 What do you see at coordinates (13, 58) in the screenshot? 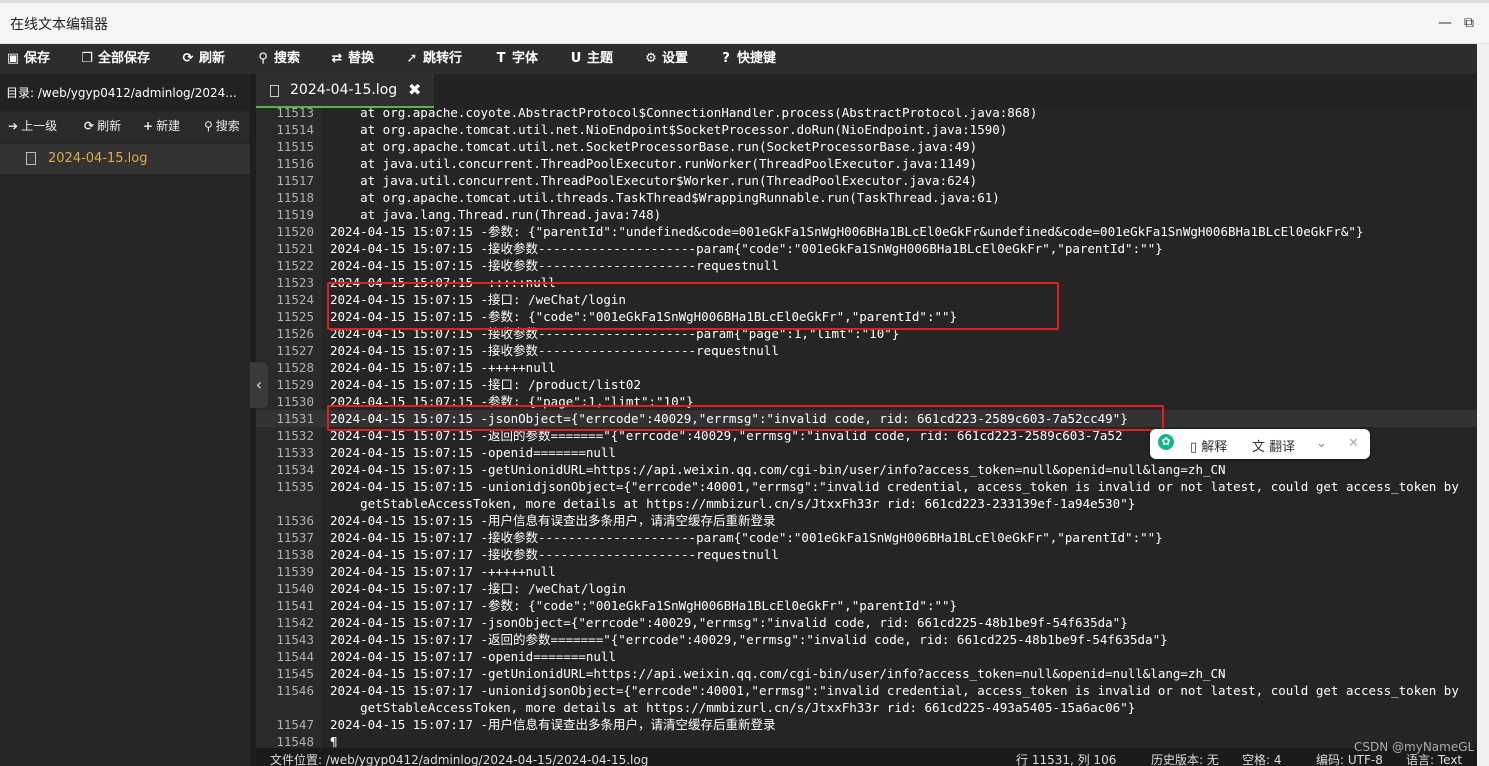
I see `save-icon: ▣` at bounding box center [13, 58].